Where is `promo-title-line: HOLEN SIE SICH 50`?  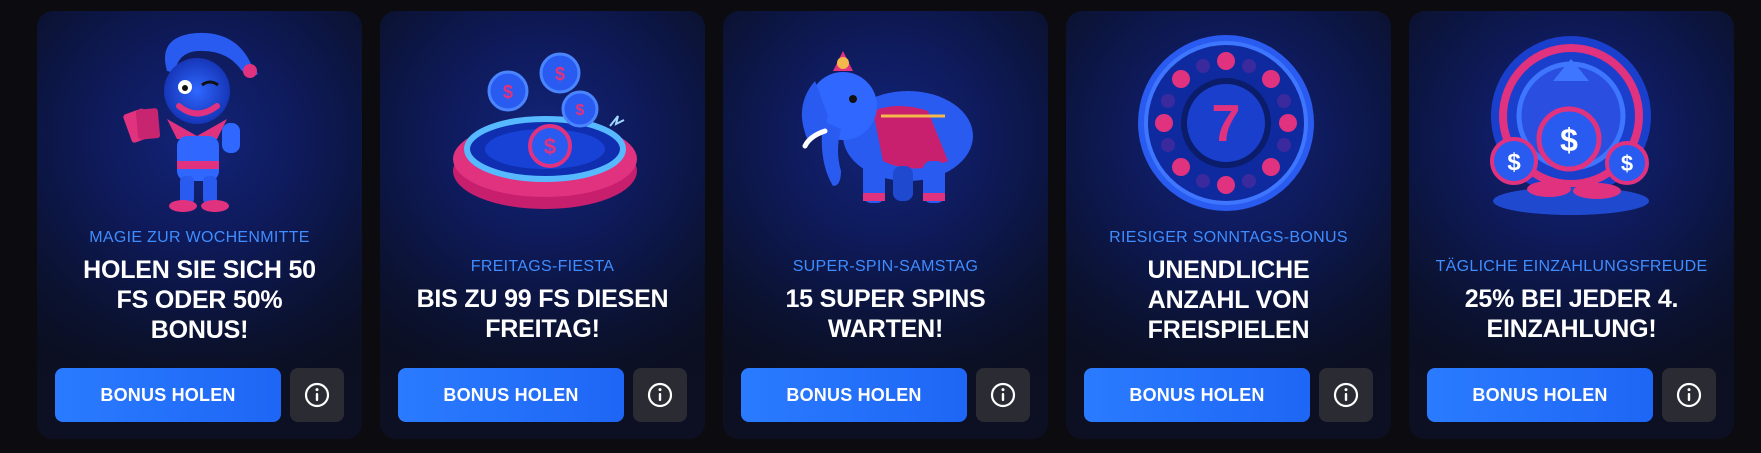 promo-title-line: HOLEN SIE SICH 50 is located at coordinates (199, 270).